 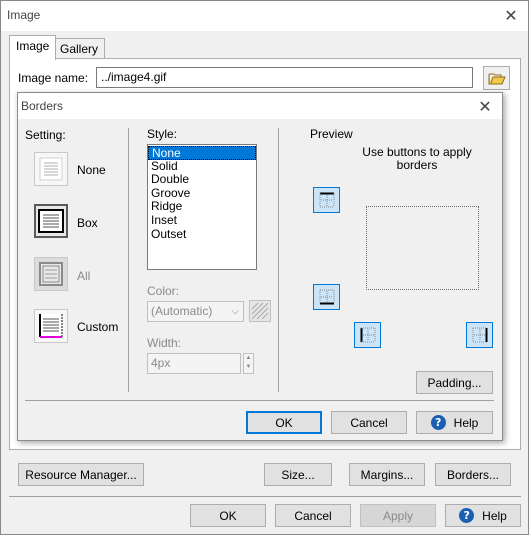 I want to click on hatch-pattern-icon, so click(x=260, y=311).